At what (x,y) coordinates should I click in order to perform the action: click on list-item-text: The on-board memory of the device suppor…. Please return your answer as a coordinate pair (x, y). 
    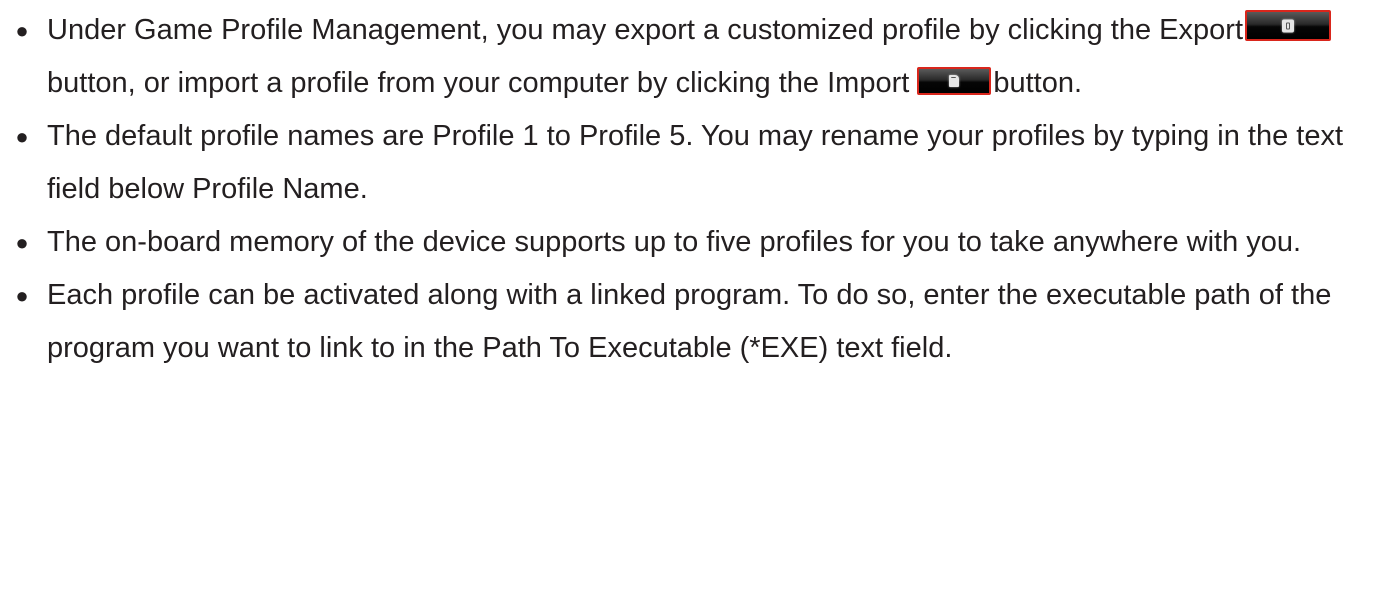
    Looking at the image, I should click on (674, 242).